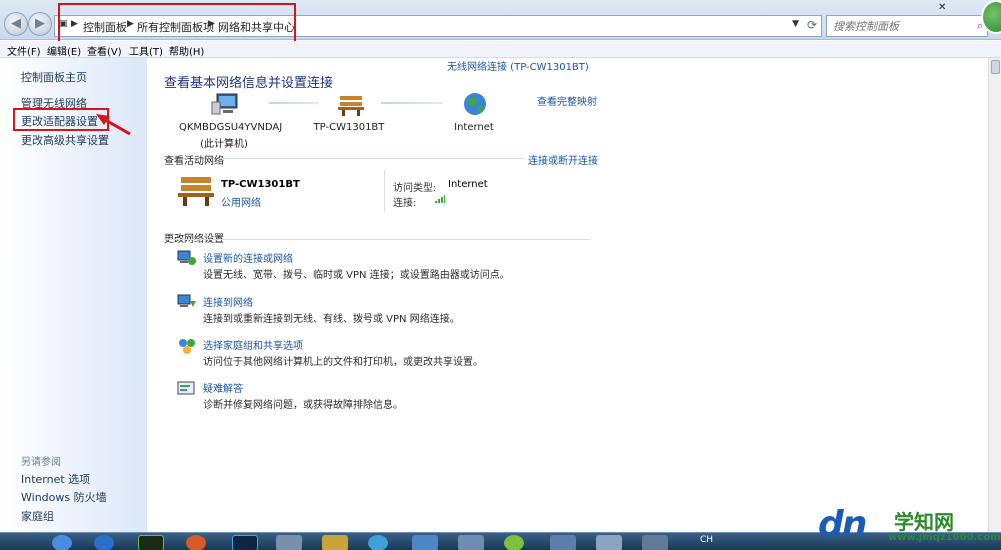  What do you see at coordinates (245, 542) in the screenshot?
I see `taskbar-photoshop-icon` at bounding box center [245, 542].